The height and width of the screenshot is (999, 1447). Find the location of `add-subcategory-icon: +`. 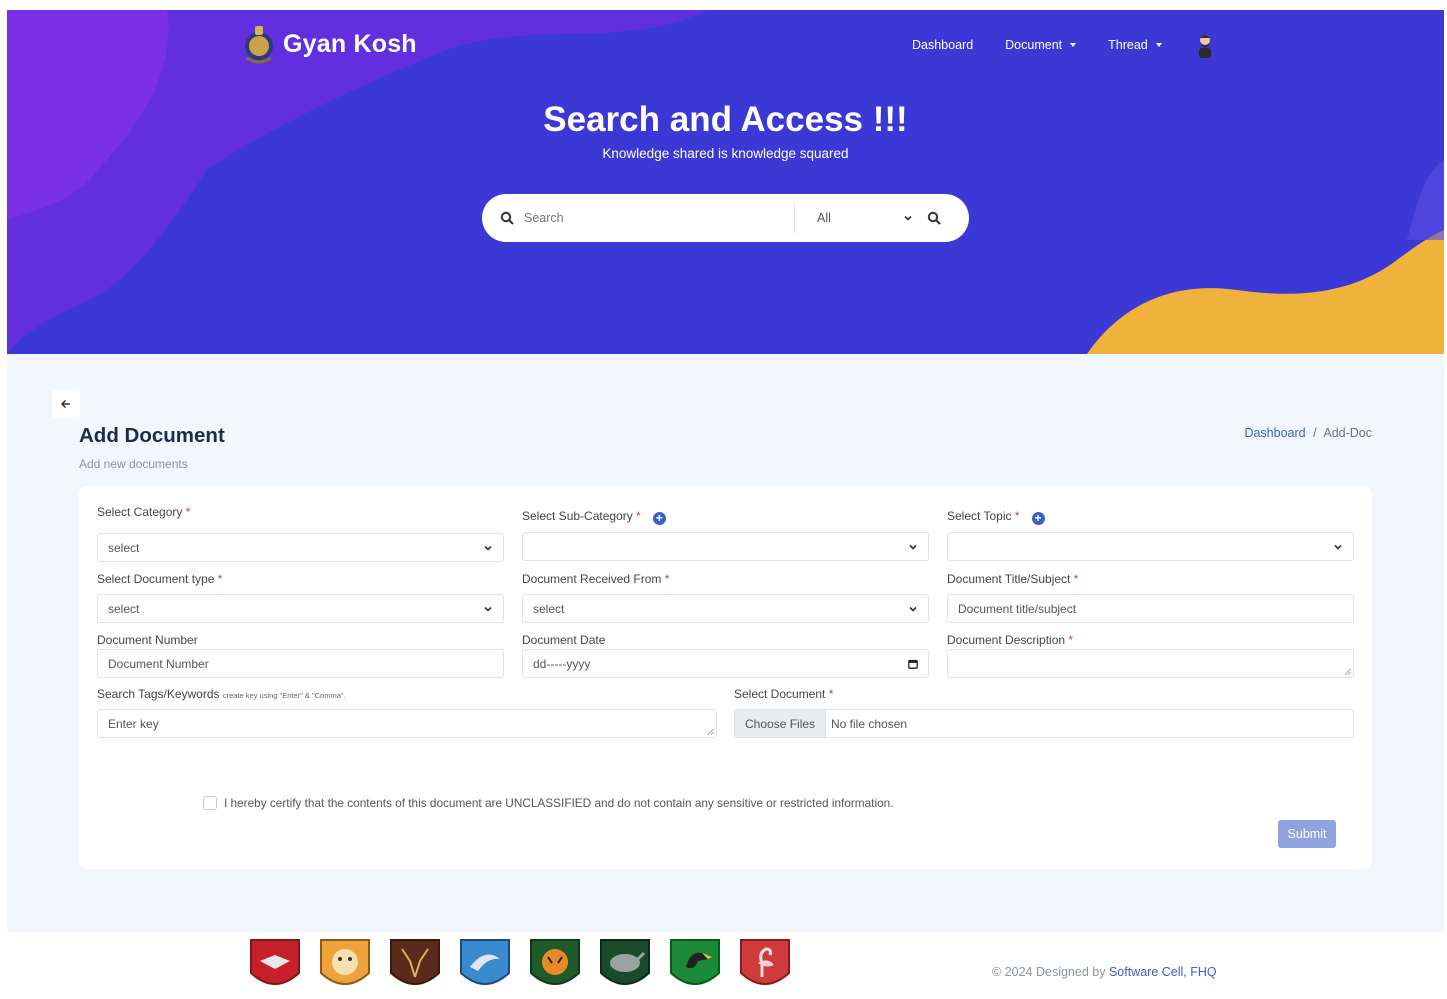

add-subcategory-icon: + is located at coordinates (659, 518).